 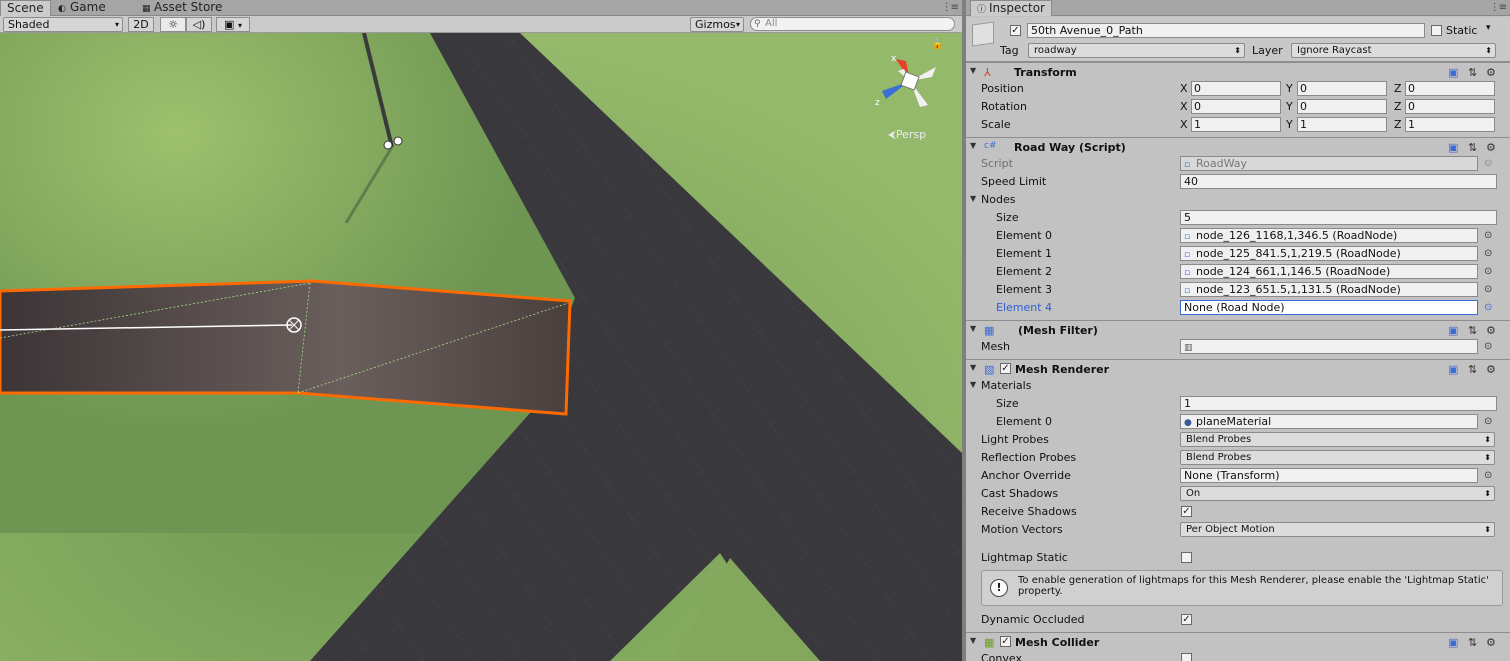 I want to click on transform-header: ▼ ⅄ Transform ▣ ⇅ ⚙, so click(x=1238, y=71).